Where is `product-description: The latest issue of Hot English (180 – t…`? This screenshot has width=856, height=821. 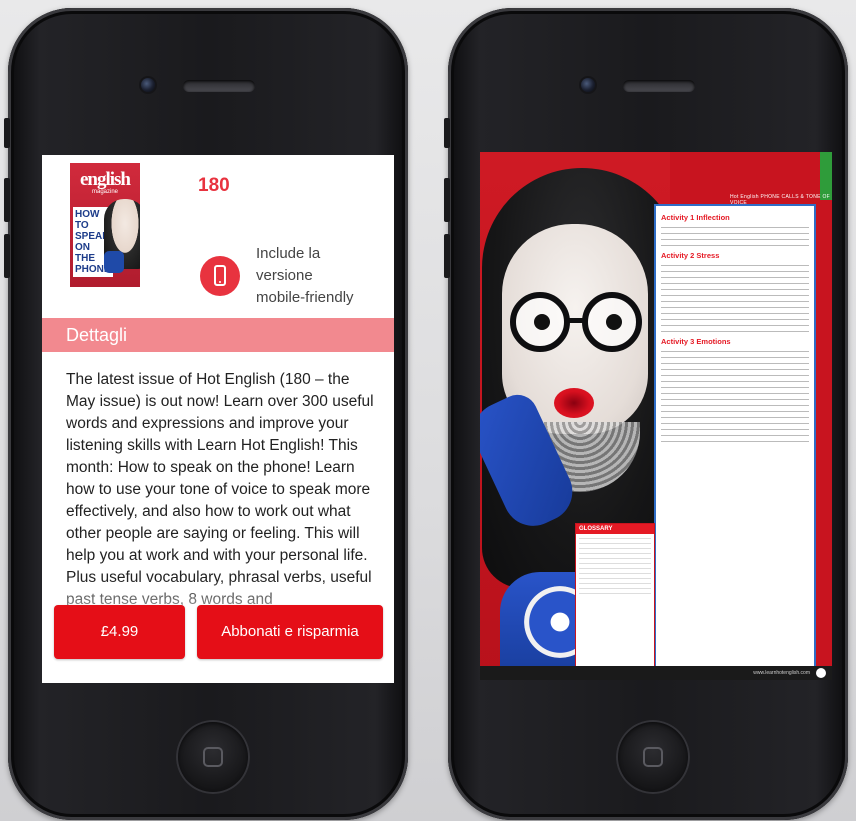 product-description: The latest issue of Hot English (180 – t… is located at coordinates (220, 489).